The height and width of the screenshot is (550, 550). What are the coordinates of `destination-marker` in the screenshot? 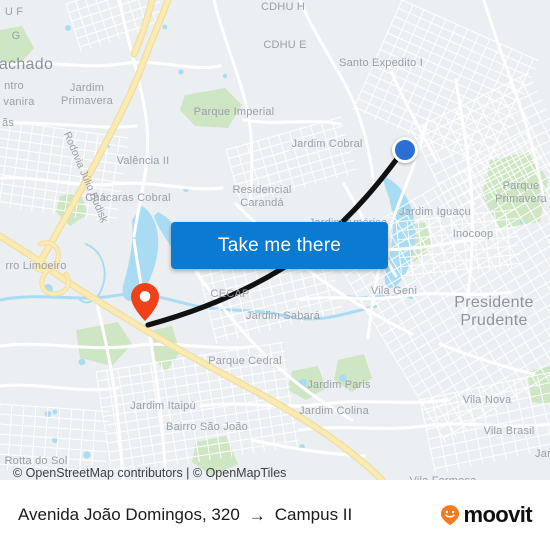 It's located at (405, 150).